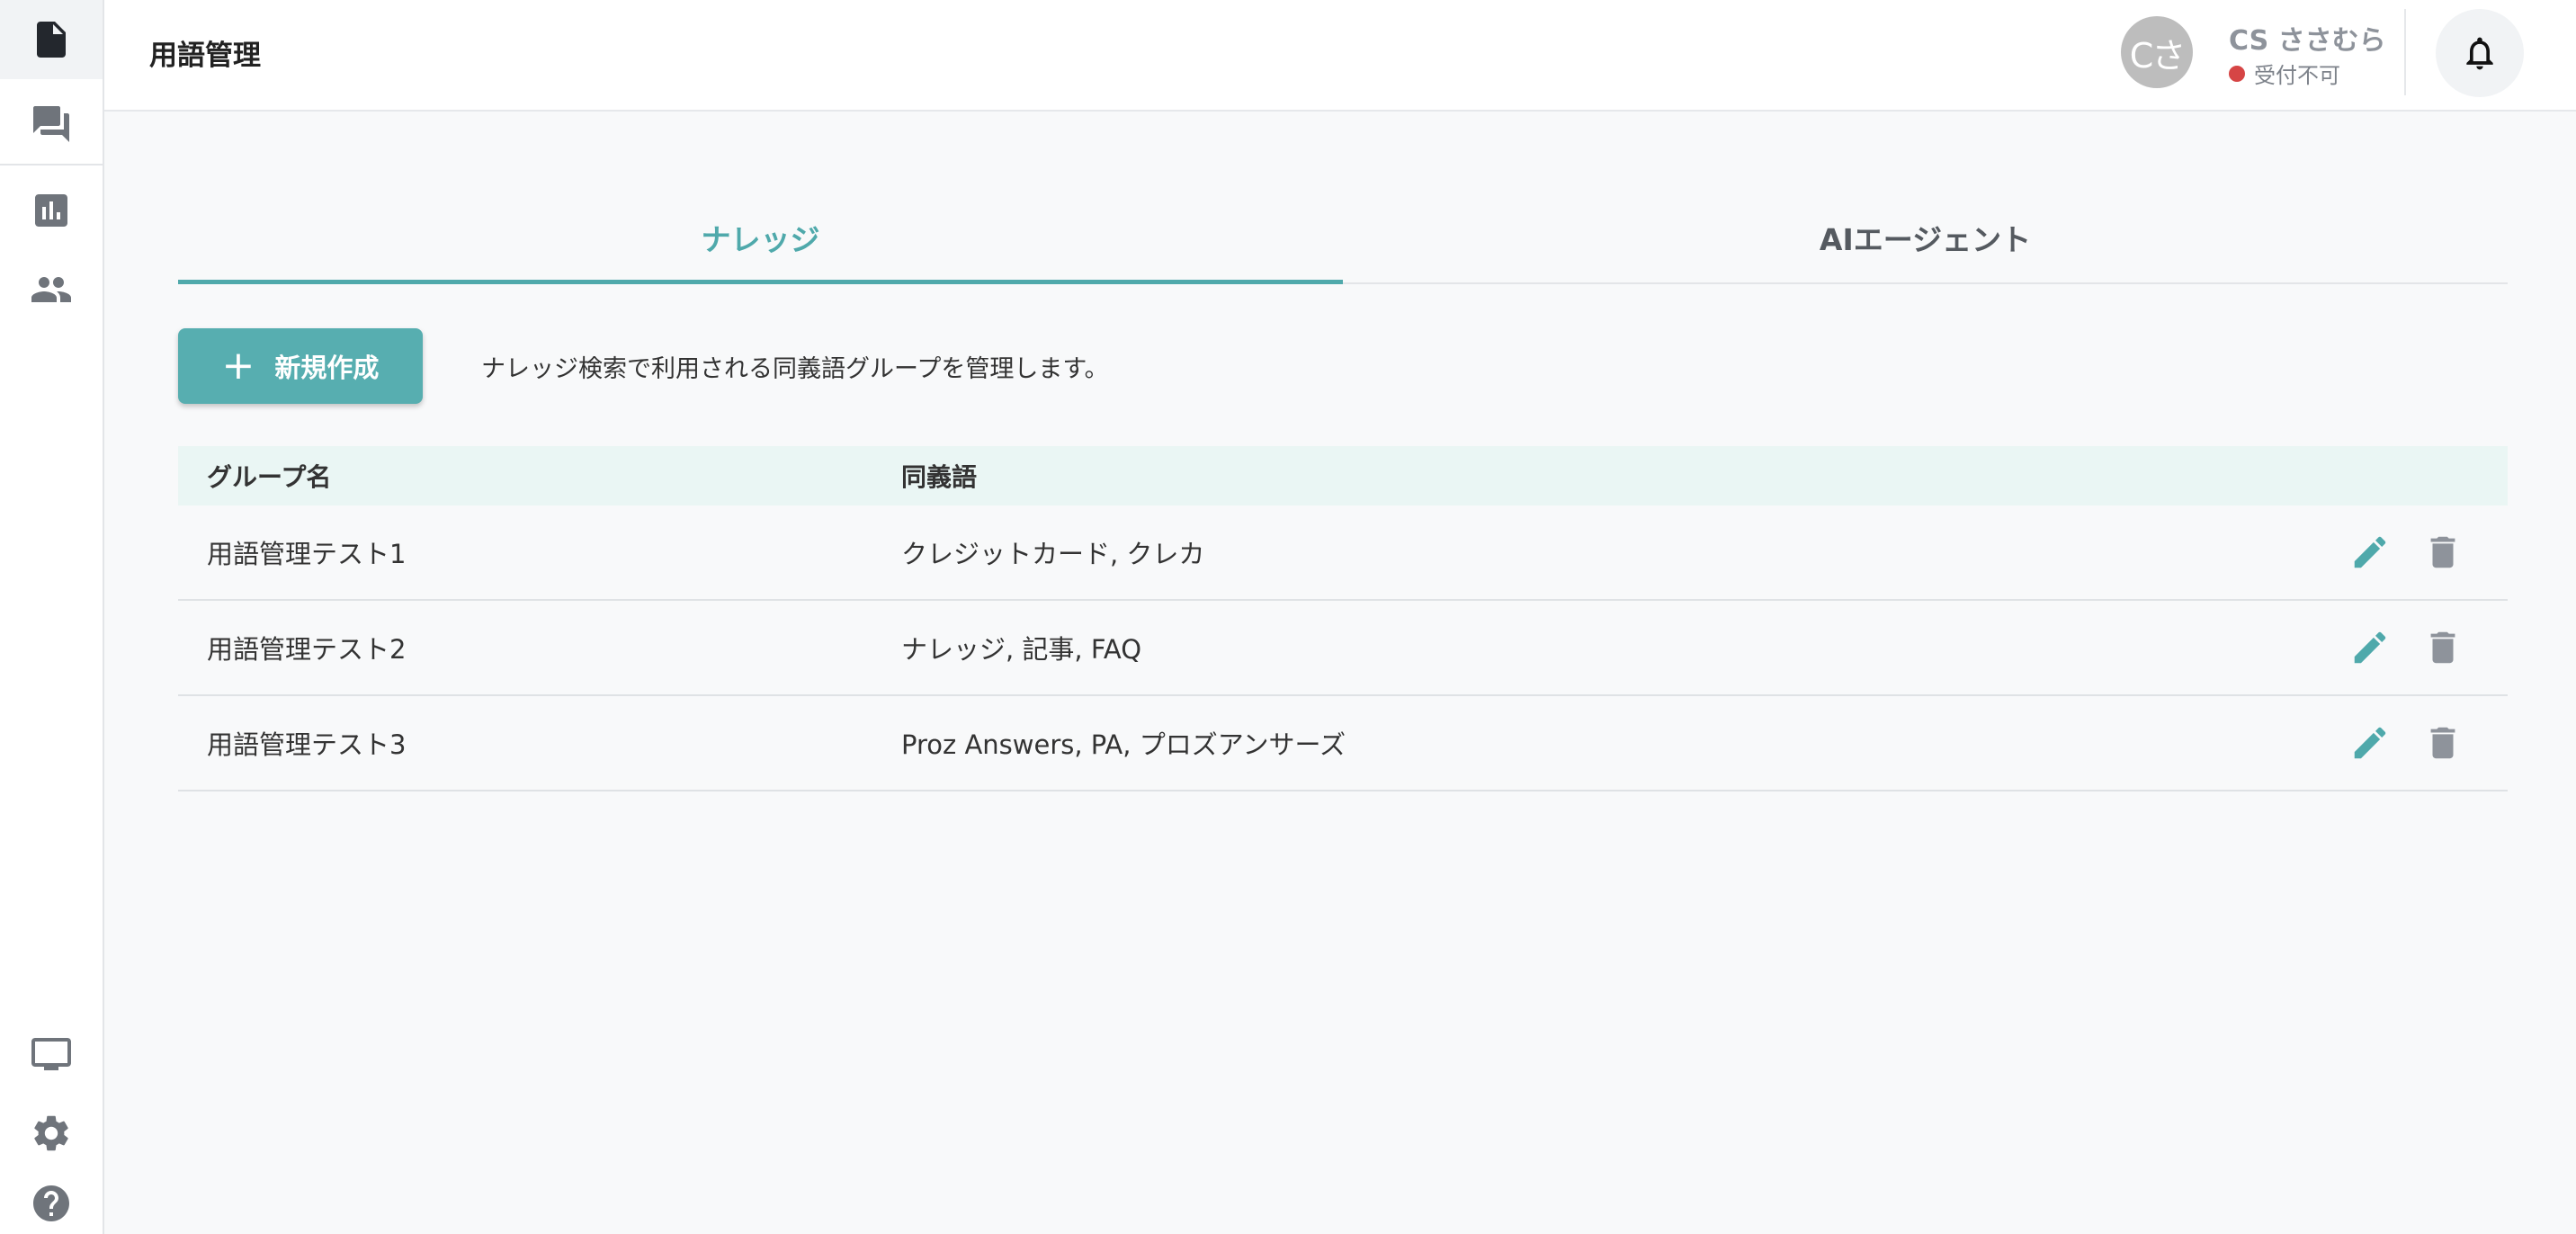  Describe the element at coordinates (1053, 554) in the screenshot. I see `synonyms-cell: クレジットカード, クレカ` at that location.